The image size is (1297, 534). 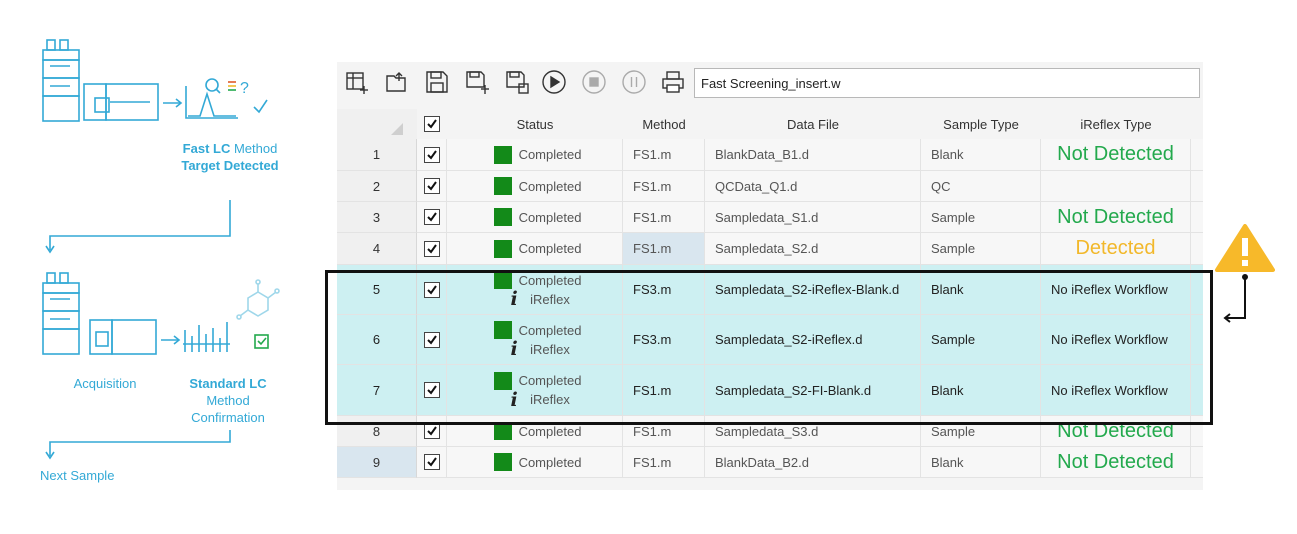 What do you see at coordinates (813, 217) in the screenshot?
I see `data-file-cell: Sampledata_S1.d` at bounding box center [813, 217].